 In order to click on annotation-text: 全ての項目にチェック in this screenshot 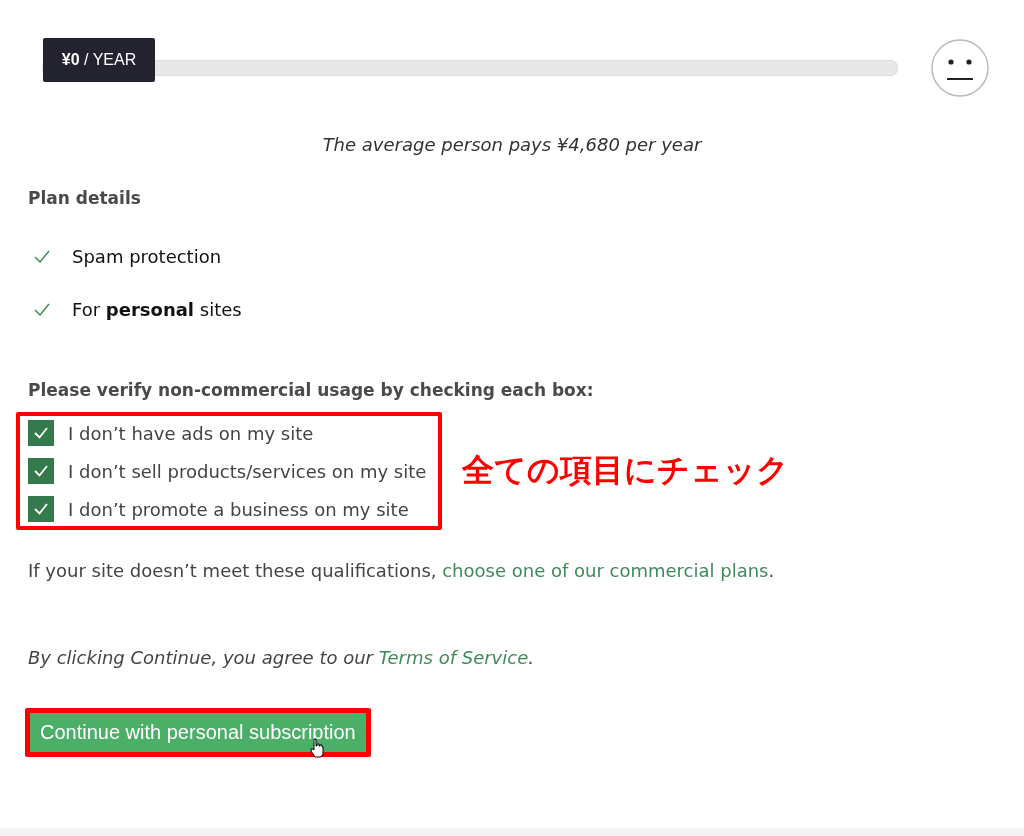, I will do `click(626, 470)`.